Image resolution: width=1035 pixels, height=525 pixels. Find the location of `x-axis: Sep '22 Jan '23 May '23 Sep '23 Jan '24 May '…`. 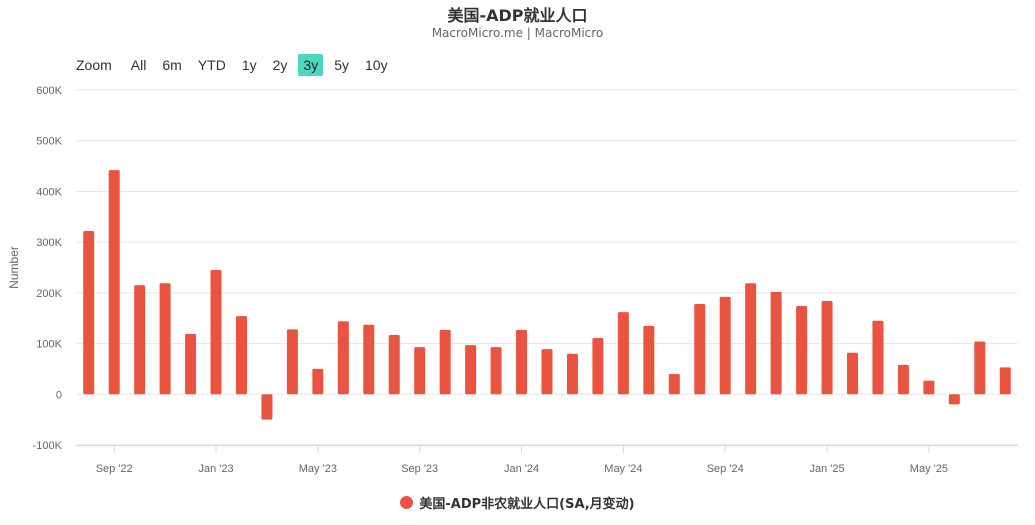

x-axis: Sep '22 Jan '23 May '23 Sep '23 Jan '24 May '… is located at coordinates (547, 460).